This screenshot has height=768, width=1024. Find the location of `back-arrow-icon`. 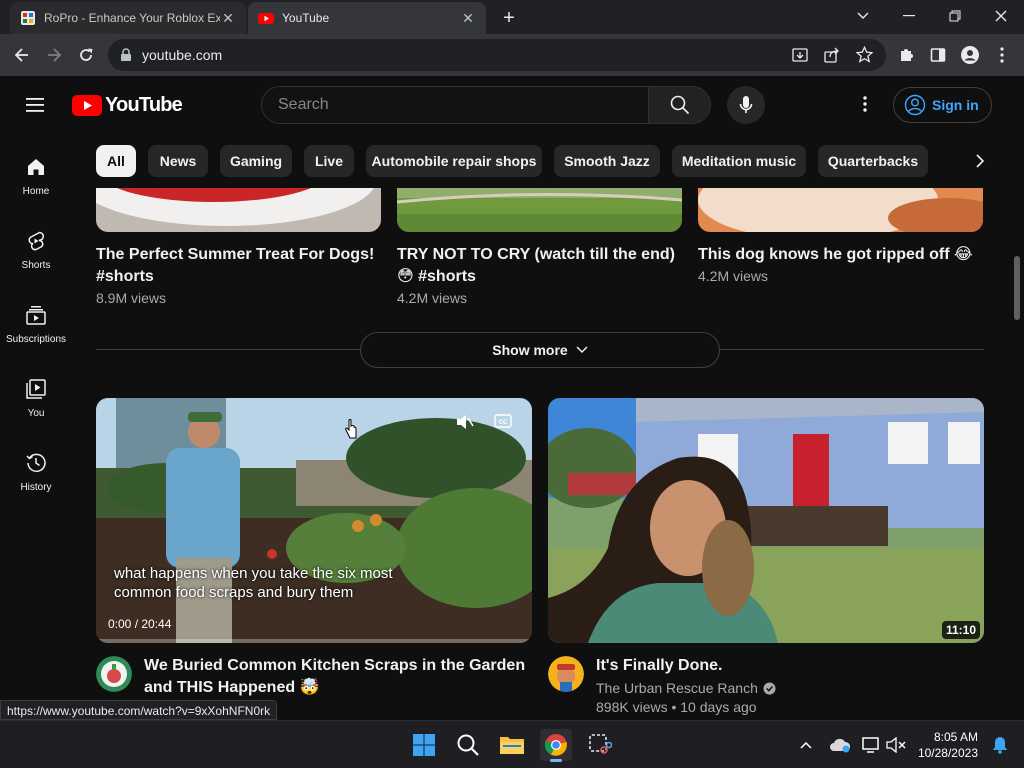

back-arrow-icon is located at coordinates (22, 55).